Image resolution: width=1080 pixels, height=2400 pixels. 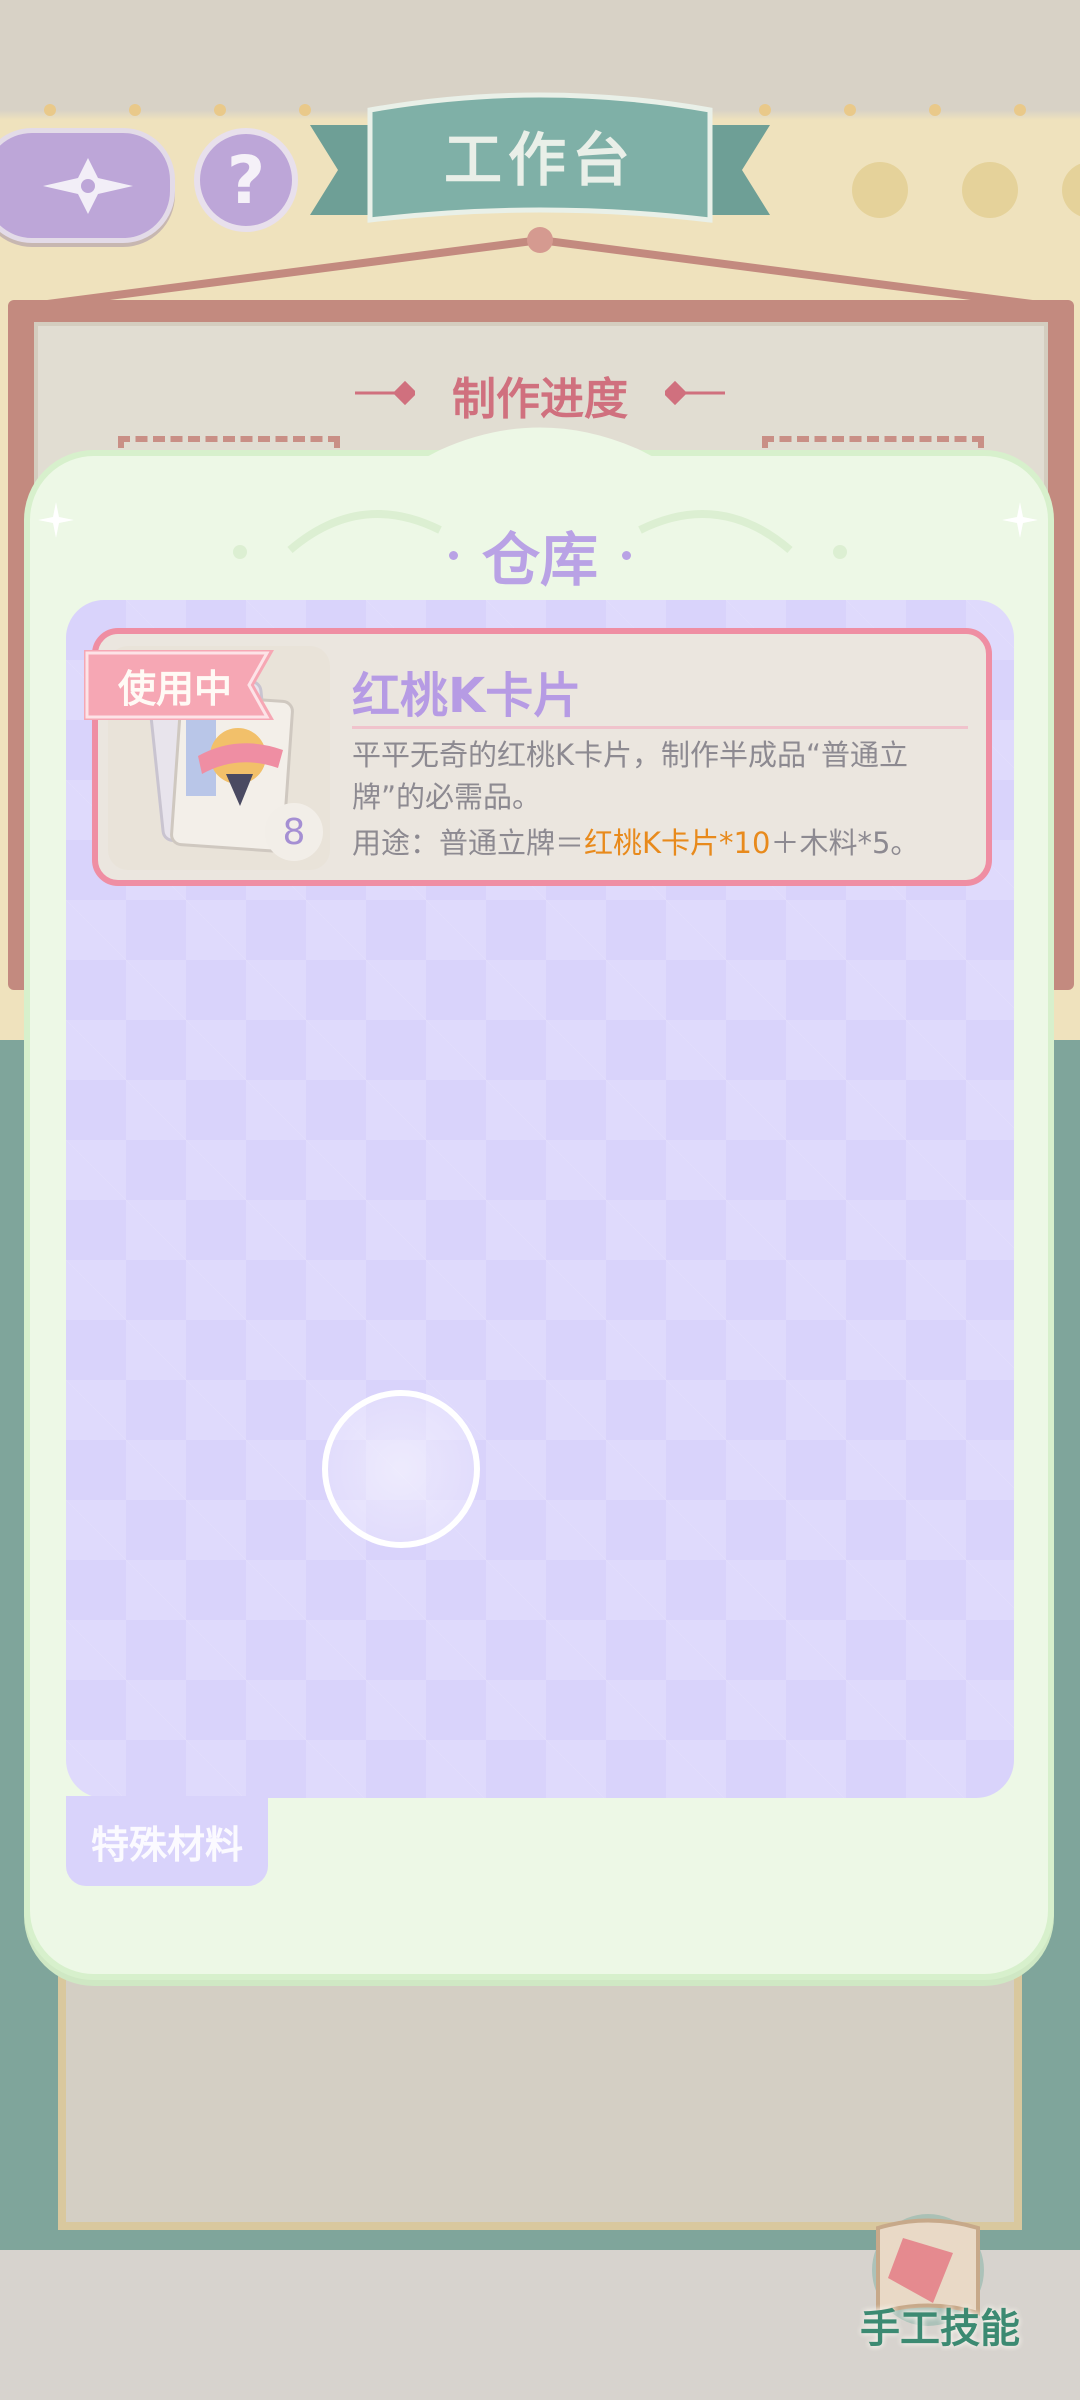 I want to click on sparkle-back-icon, so click(x=87, y=185).